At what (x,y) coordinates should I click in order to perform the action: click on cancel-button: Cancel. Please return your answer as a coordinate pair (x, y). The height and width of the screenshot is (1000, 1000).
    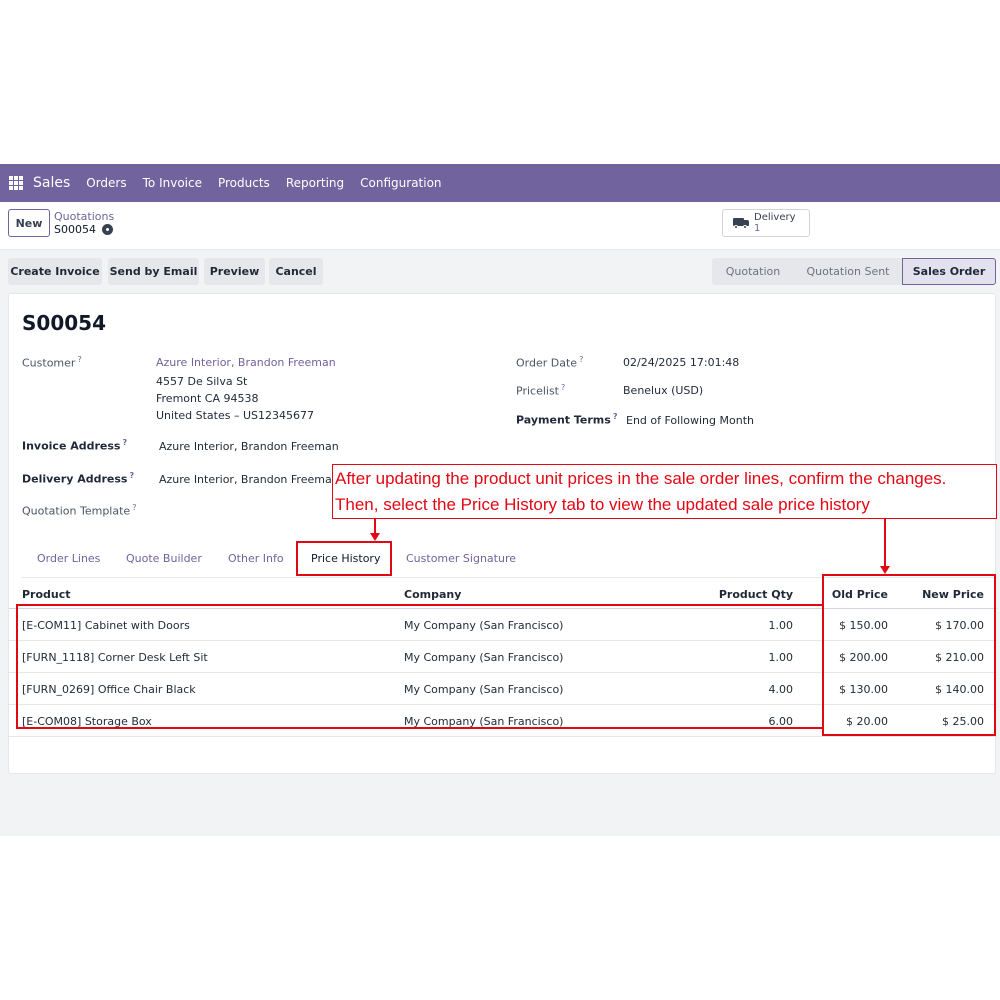
    Looking at the image, I should click on (296, 271).